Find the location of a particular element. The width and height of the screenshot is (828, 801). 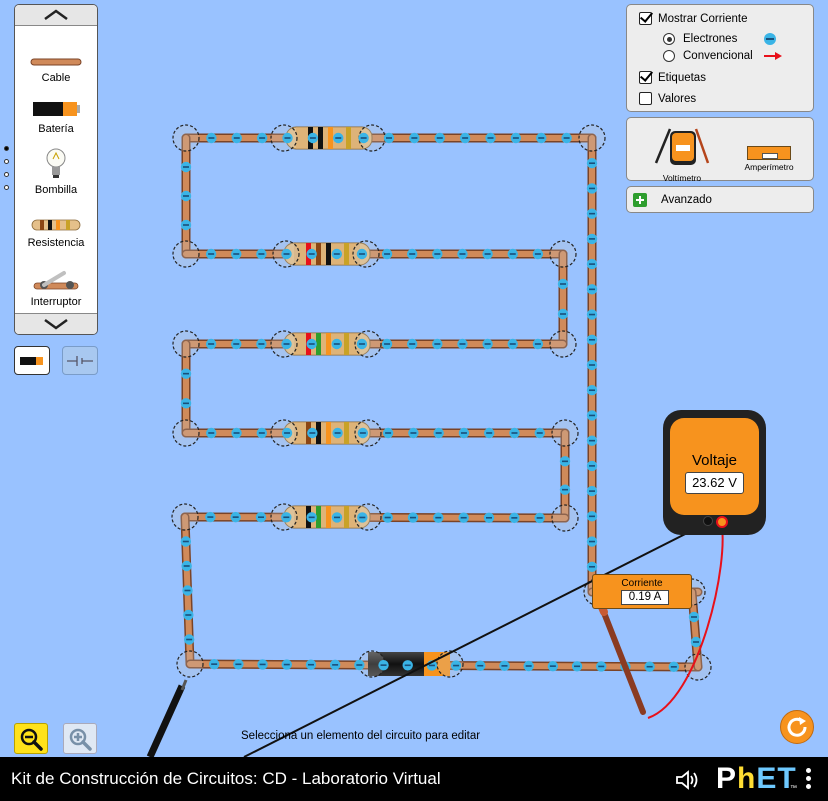

electrons-radio: Electrones is located at coordinates (720, 39).